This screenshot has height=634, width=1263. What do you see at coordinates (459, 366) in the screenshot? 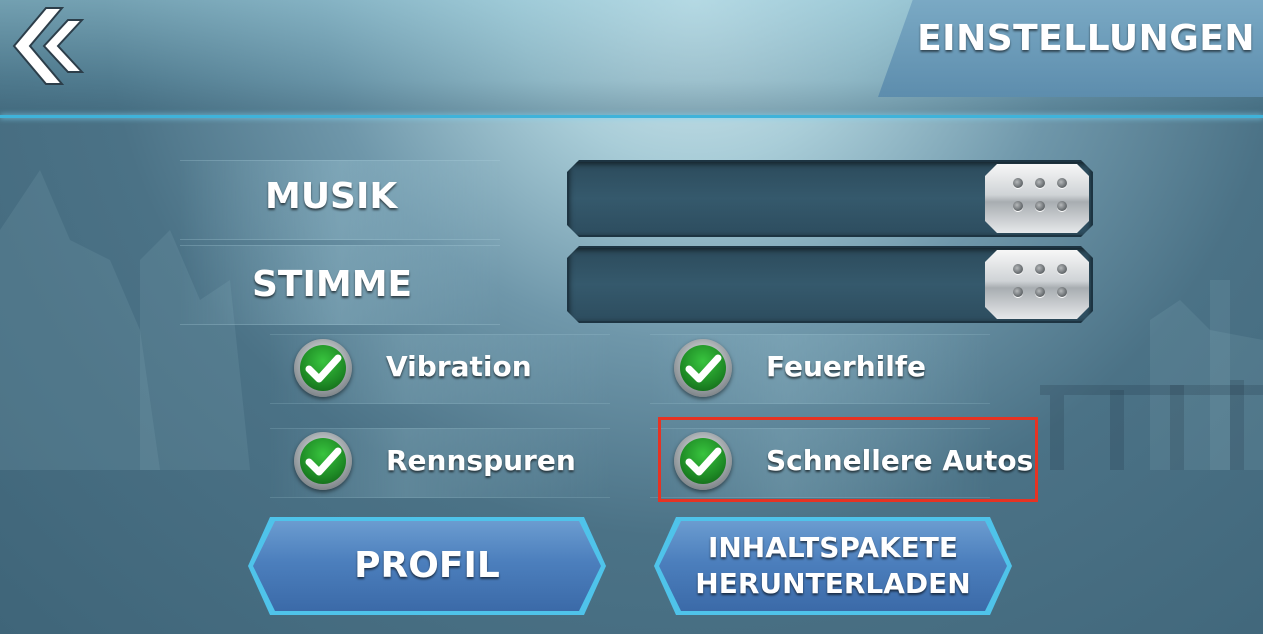
I see `vibration-label: Vibration` at bounding box center [459, 366].